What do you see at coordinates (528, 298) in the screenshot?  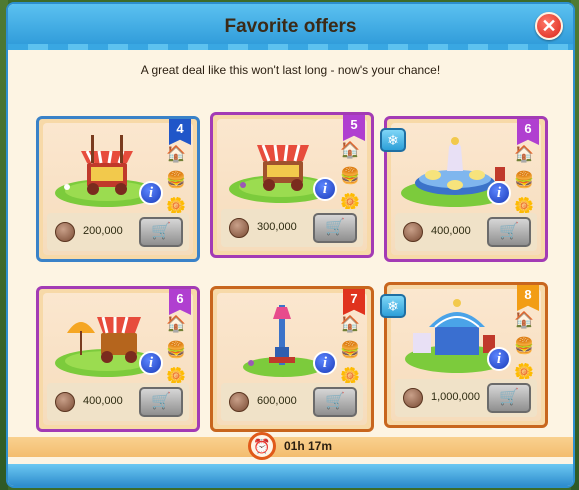 I see `level-badge: 8` at bounding box center [528, 298].